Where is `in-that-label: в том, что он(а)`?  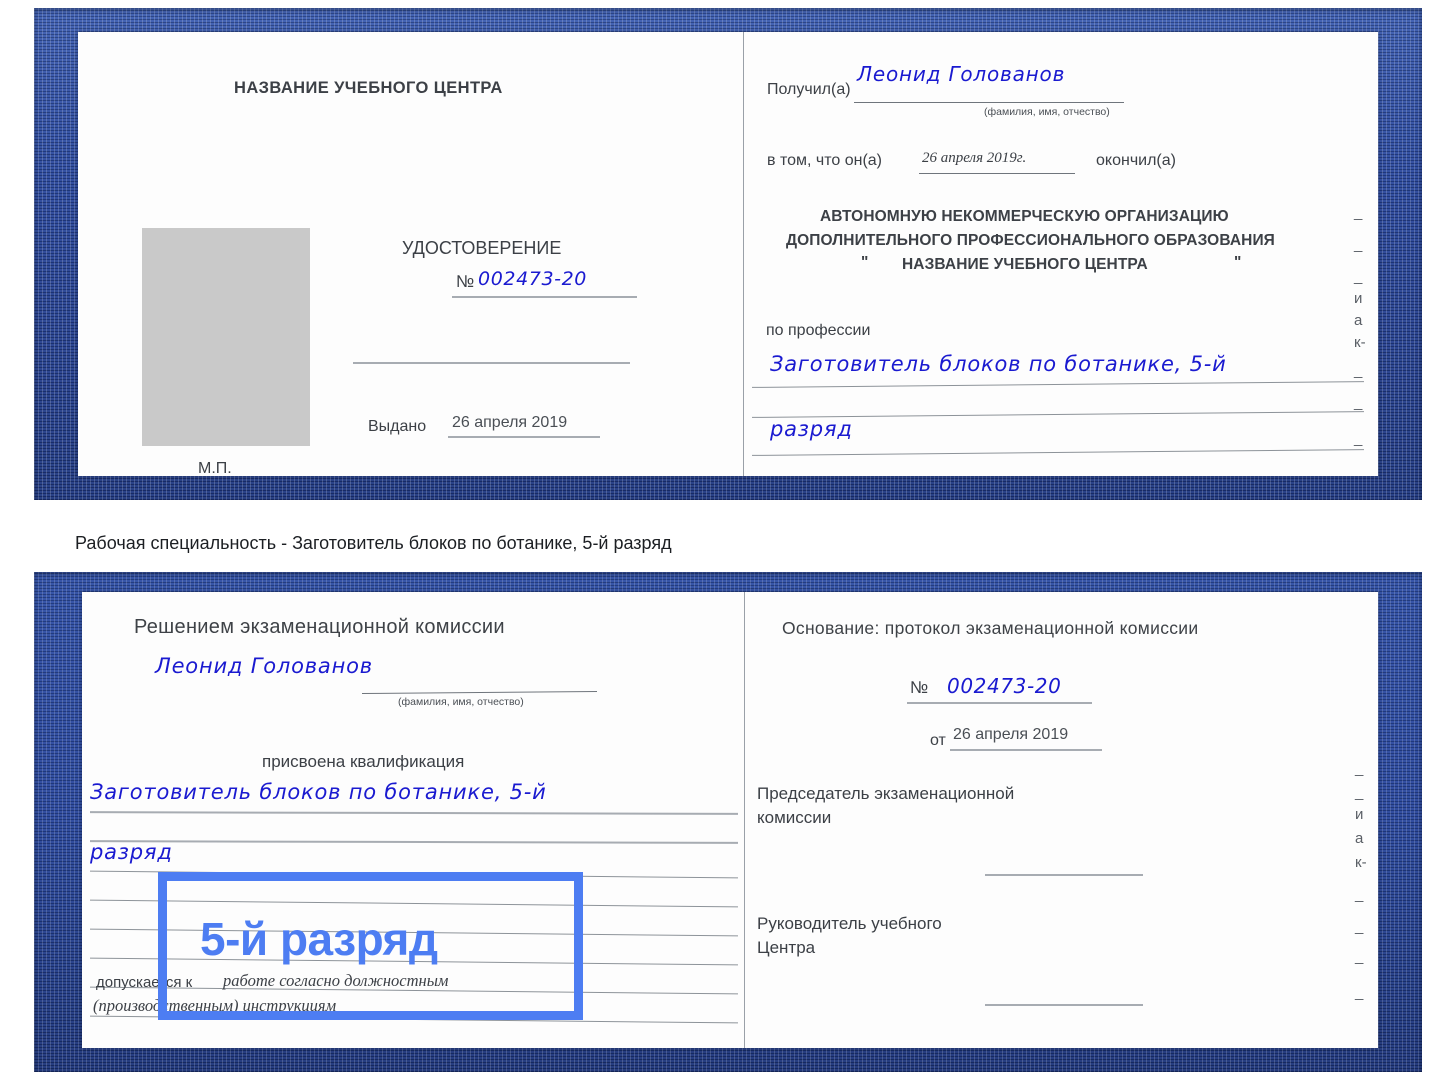
in-that-label: в том, что он(а) is located at coordinates (824, 160).